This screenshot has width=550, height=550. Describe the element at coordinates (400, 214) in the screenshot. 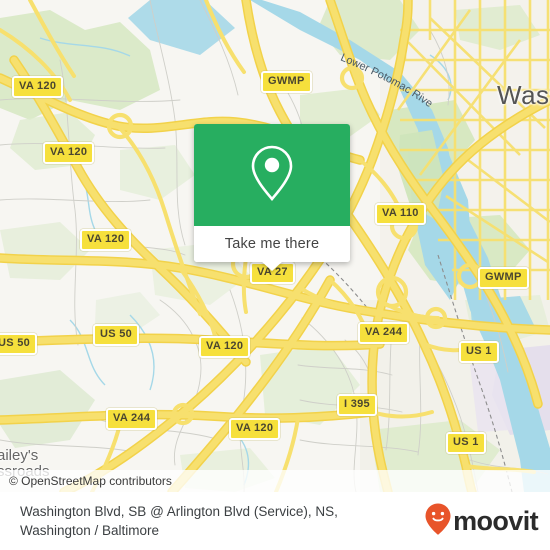

I see `route-shield-va110: VA 110` at that location.